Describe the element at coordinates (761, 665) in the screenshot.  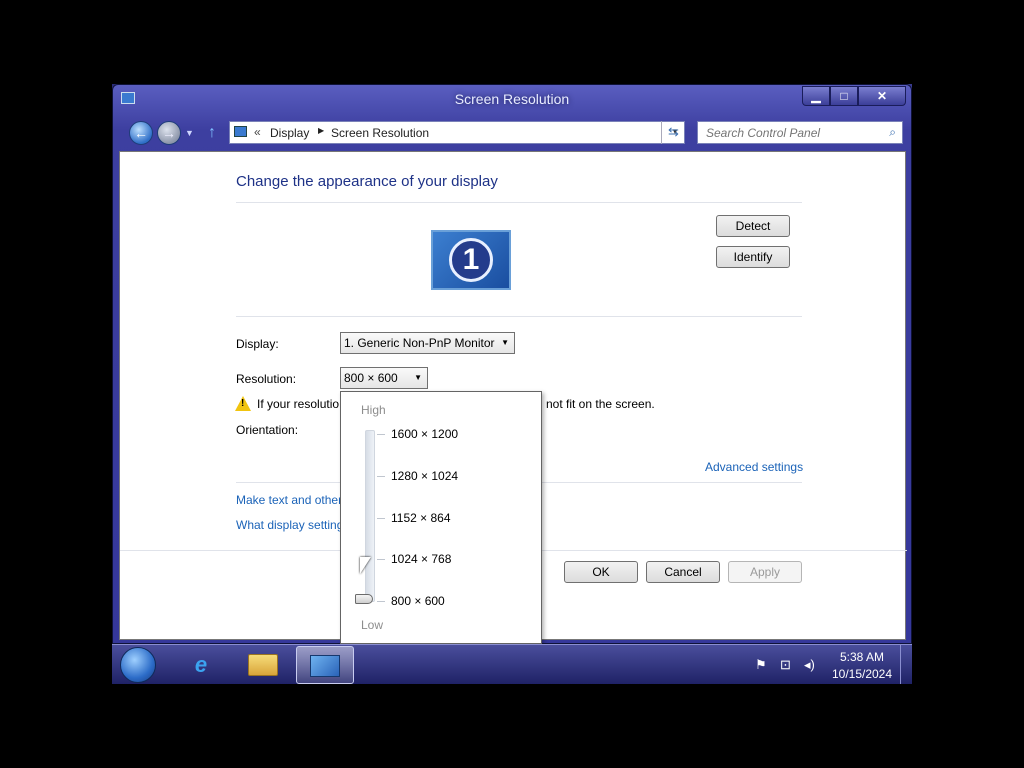
I see `action-center-flag-icon: ⚑` at that location.